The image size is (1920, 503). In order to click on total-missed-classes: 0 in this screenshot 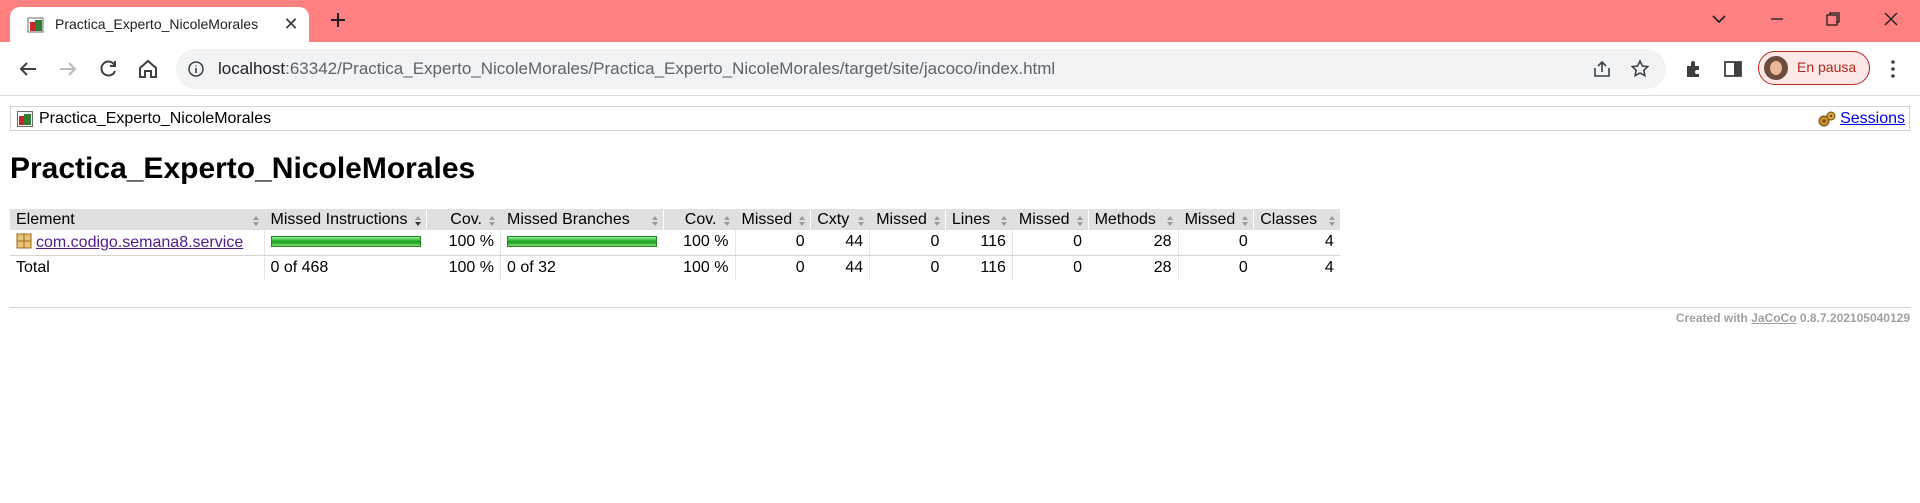, I will do `click(1215, 267)`.